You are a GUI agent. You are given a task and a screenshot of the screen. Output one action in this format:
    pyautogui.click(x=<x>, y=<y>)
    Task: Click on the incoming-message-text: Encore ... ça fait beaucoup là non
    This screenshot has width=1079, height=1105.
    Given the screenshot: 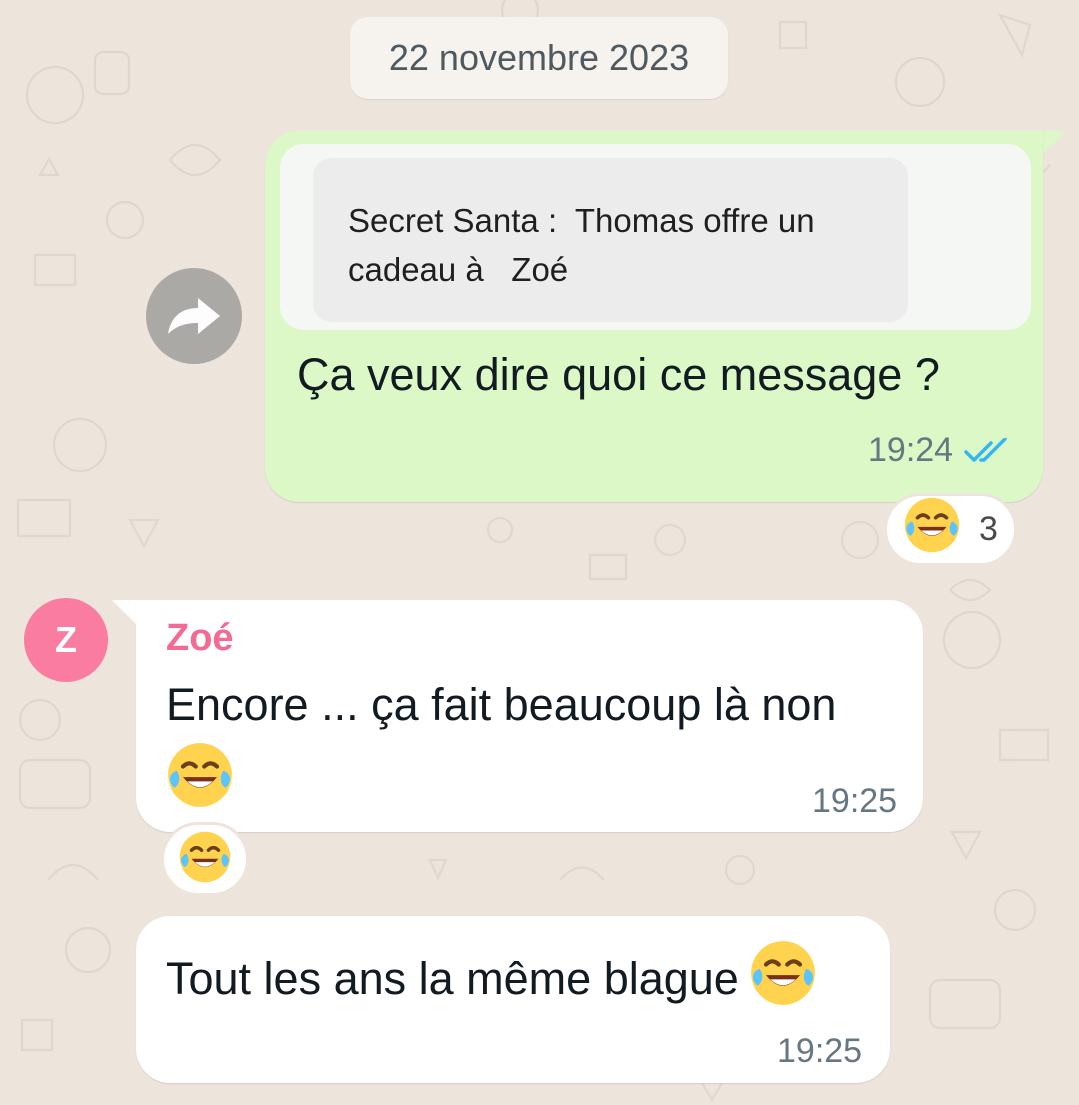 What is the action you would take?
    pyautogui.click(x=526, y=749)
    